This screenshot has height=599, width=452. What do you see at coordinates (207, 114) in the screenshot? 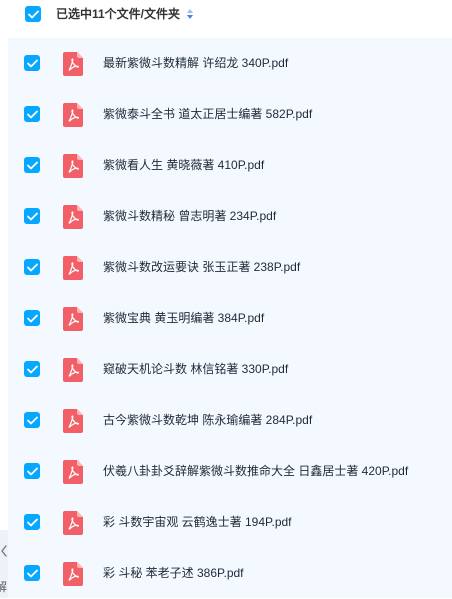
I see `file-name: 紫微泰斗全书 道太正居士编著 582P.pdf` at bounding box center [207, 114].